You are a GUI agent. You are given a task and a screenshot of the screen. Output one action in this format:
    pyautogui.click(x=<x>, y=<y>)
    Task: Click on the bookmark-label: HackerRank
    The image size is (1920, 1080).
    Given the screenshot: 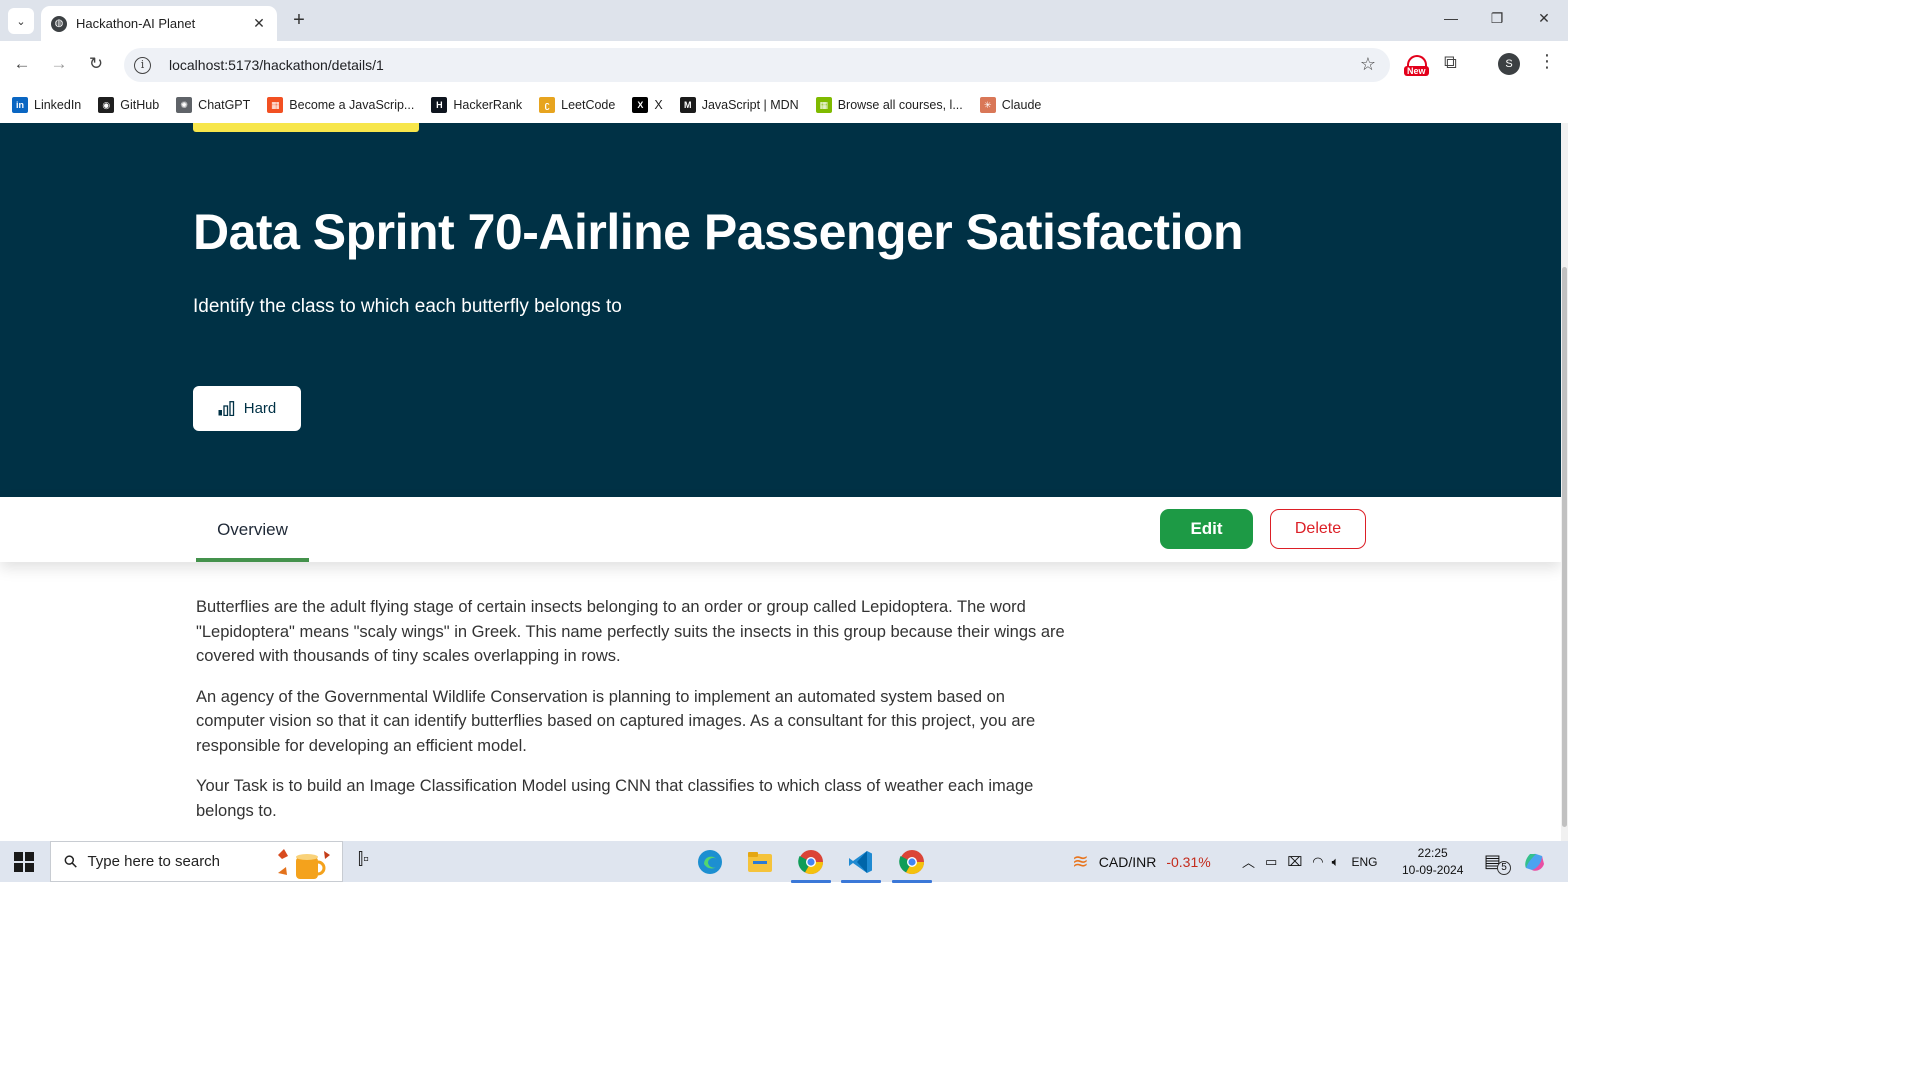 What is the action you would take?
    pyautogui.click(x=488, y=105)
    